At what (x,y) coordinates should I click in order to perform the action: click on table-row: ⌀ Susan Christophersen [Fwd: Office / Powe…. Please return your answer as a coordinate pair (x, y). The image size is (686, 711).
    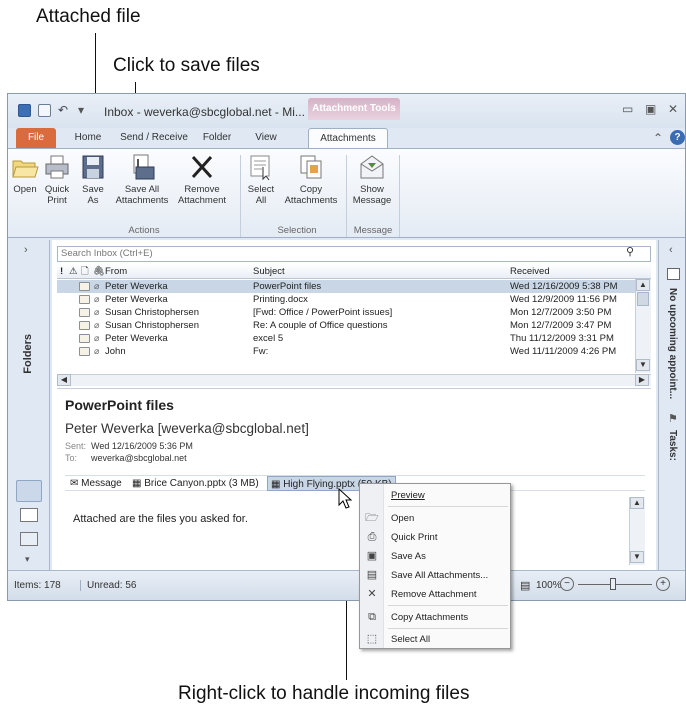
    Looking at the image, I should click on (346, 312).